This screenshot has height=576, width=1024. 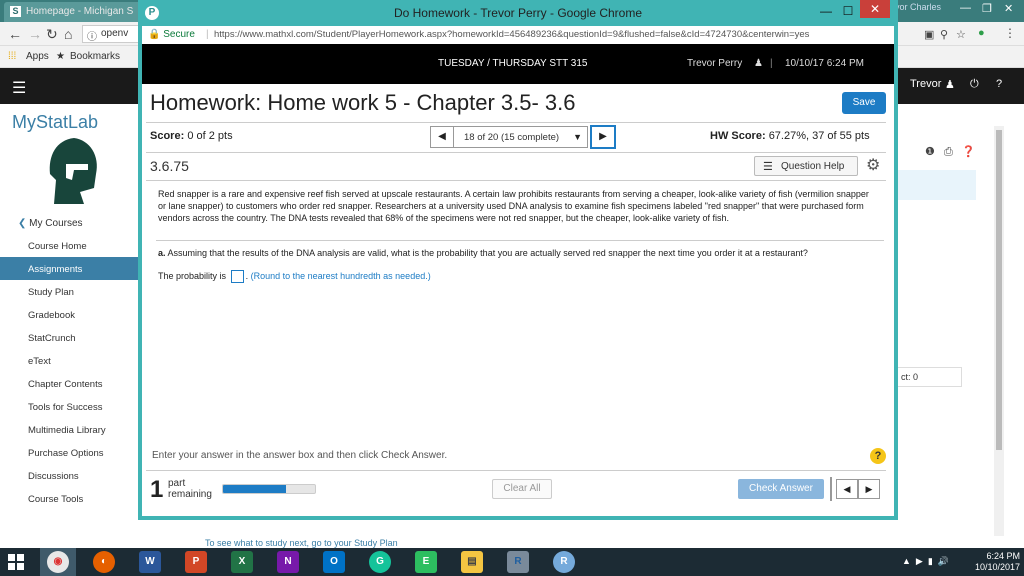 I want to click on previous-question-button: ◀, so click(x=442, y=137).